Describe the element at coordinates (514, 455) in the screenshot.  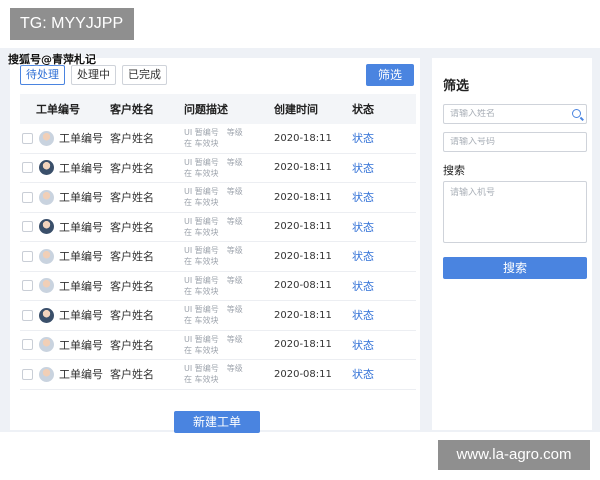
I see `watermark-bottom: www.la-agro.com` at that location.